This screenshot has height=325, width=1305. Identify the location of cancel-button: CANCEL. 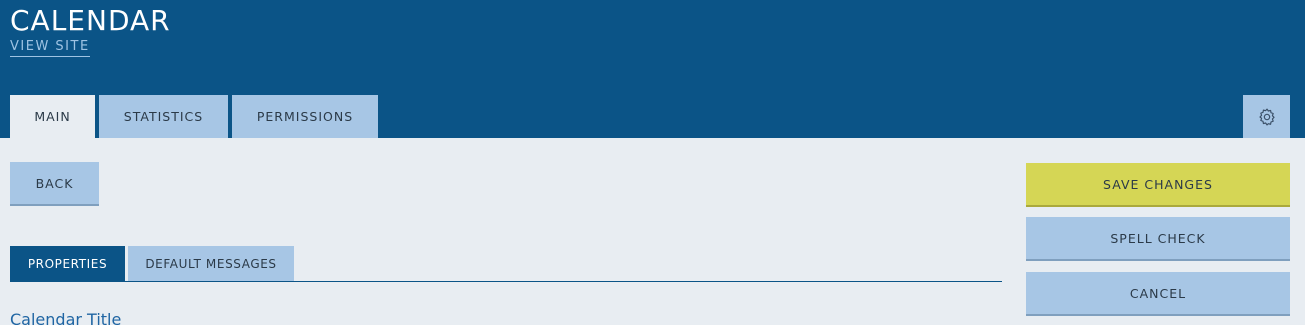
(1158, 294).